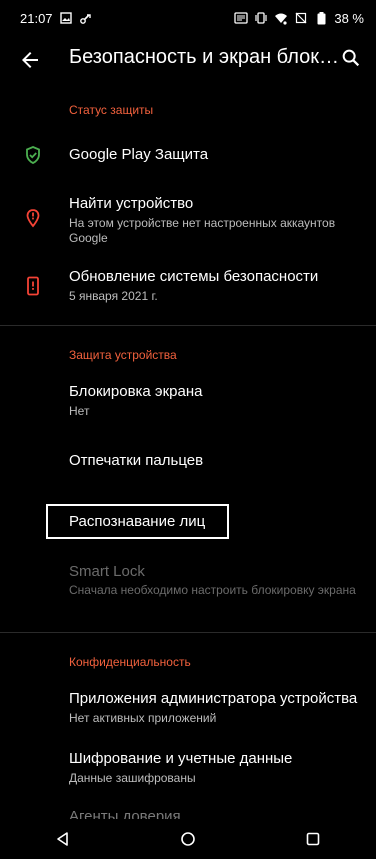 The height and width of the screenshot is (859, 376). What do you see at coordinates (33, 286) in the screenshot?
I see `phone-alert-icon` at bounding box center [33, 286].